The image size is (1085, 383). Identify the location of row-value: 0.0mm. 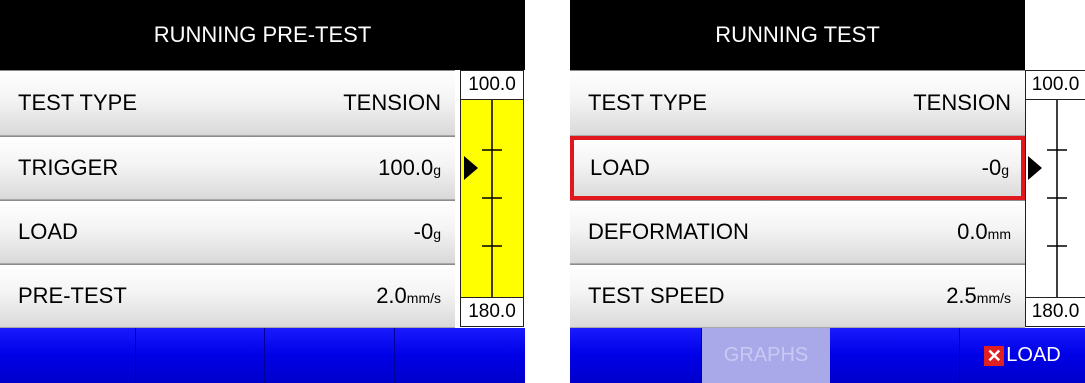
(984, 231).